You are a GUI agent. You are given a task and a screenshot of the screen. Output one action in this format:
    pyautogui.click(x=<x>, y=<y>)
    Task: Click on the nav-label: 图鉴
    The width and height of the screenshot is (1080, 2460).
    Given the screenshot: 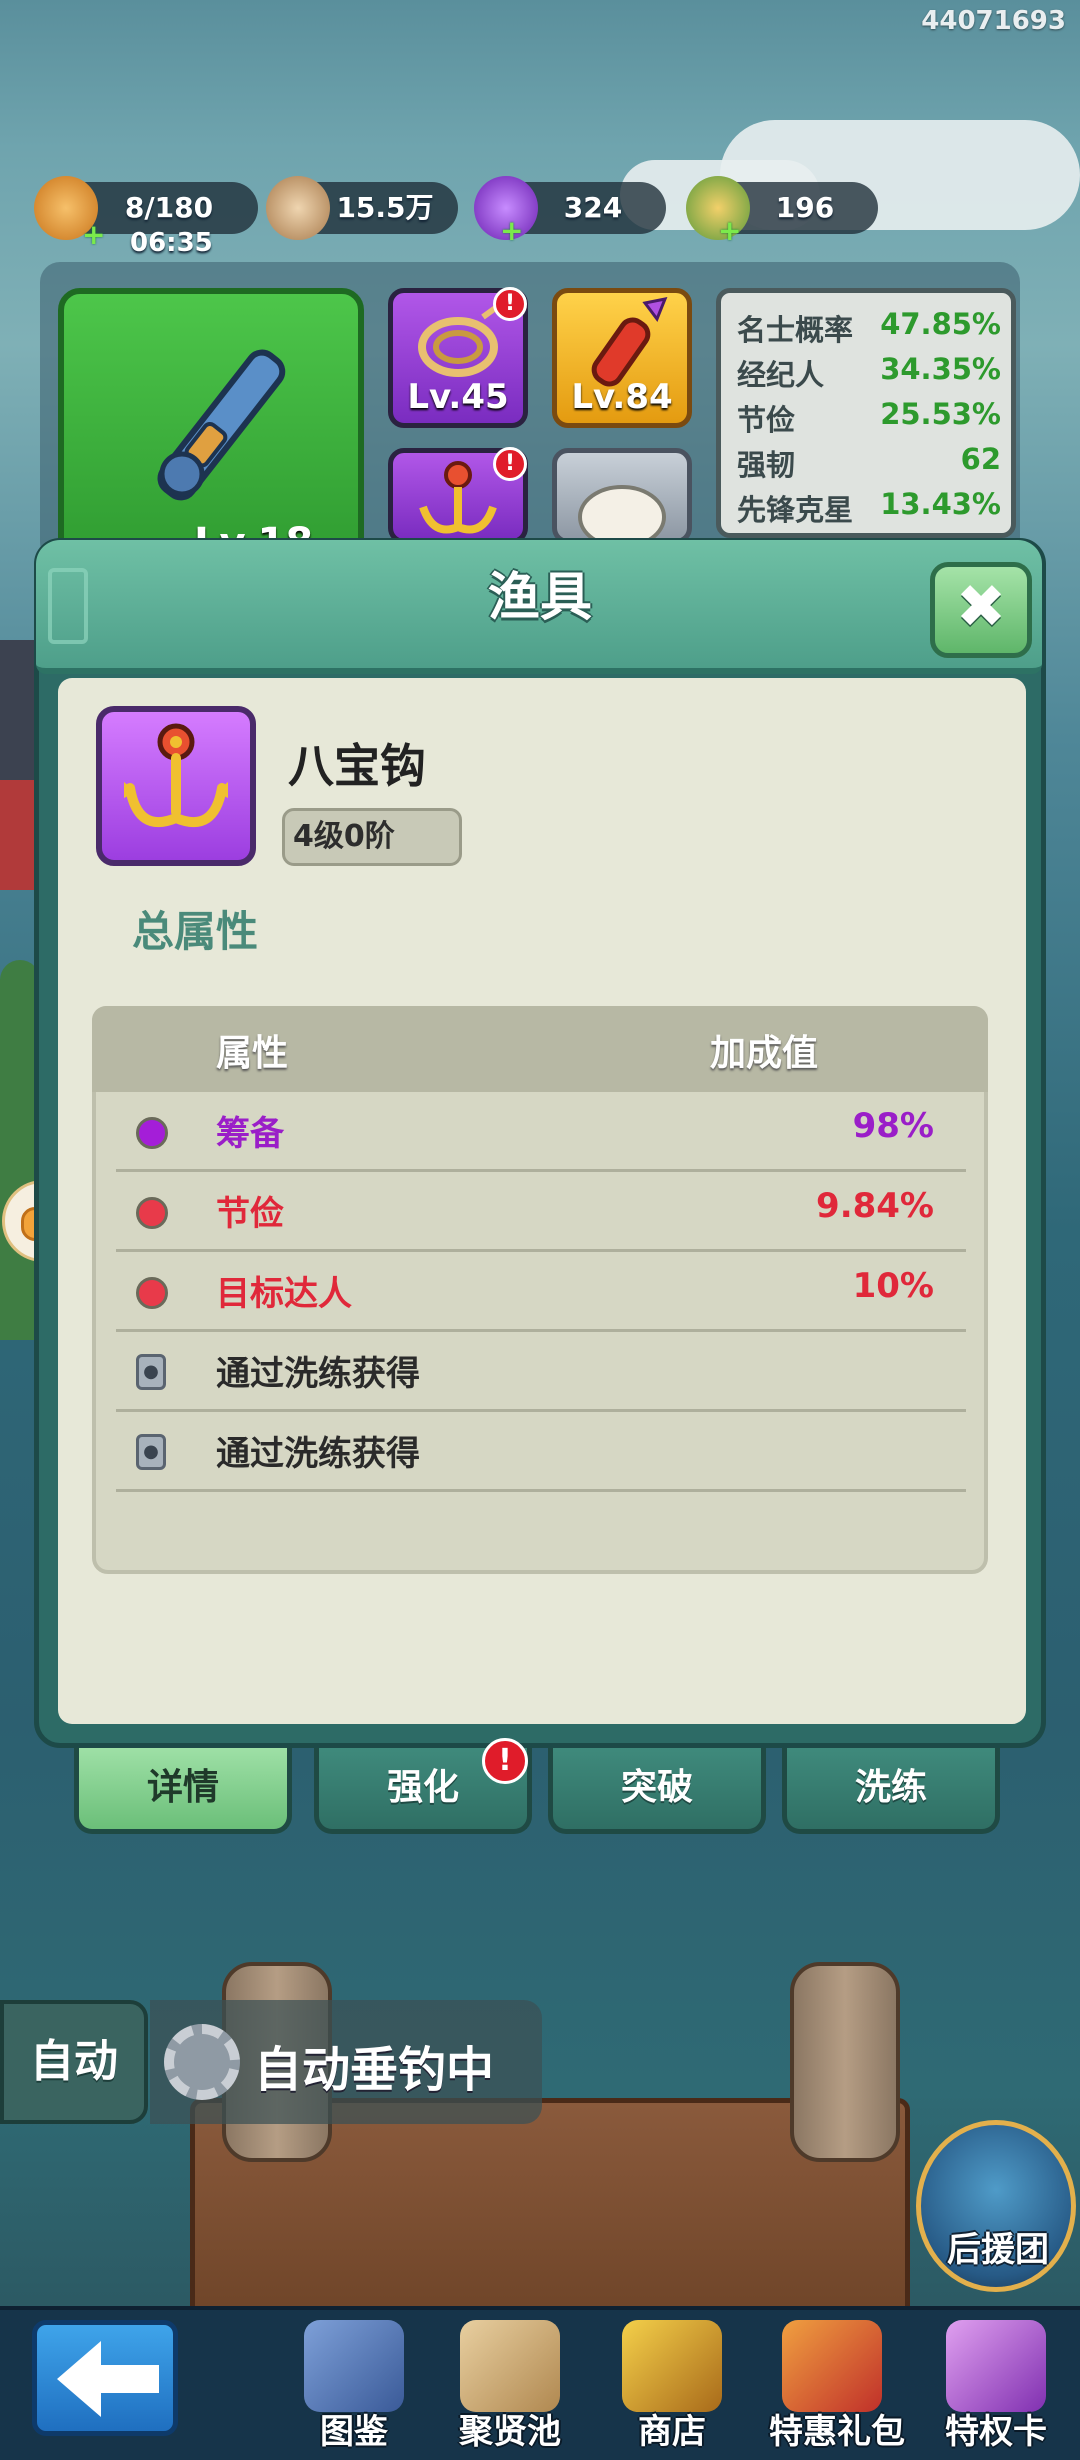 What is the action you would take?
    pyautogui.click(x=354, y=2432)
    